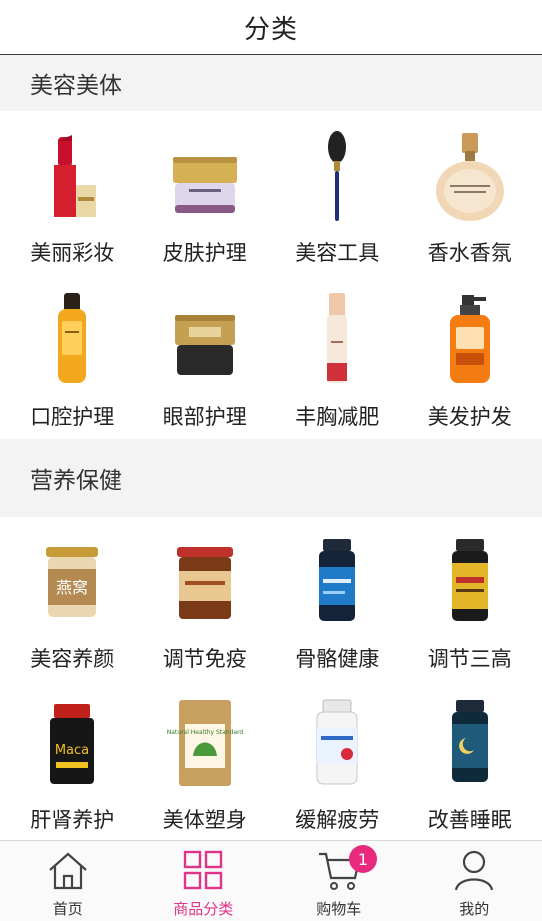 The image size is (542, 921). I want to click on category-item-slimming: 丰胸减肥, so click(337, 357).